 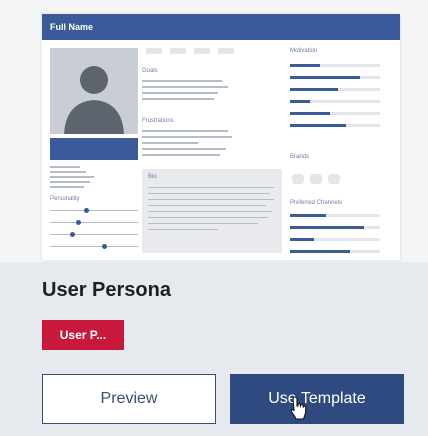 I want to click on persona-avatar-placeholder, so click(x=94, y=91).